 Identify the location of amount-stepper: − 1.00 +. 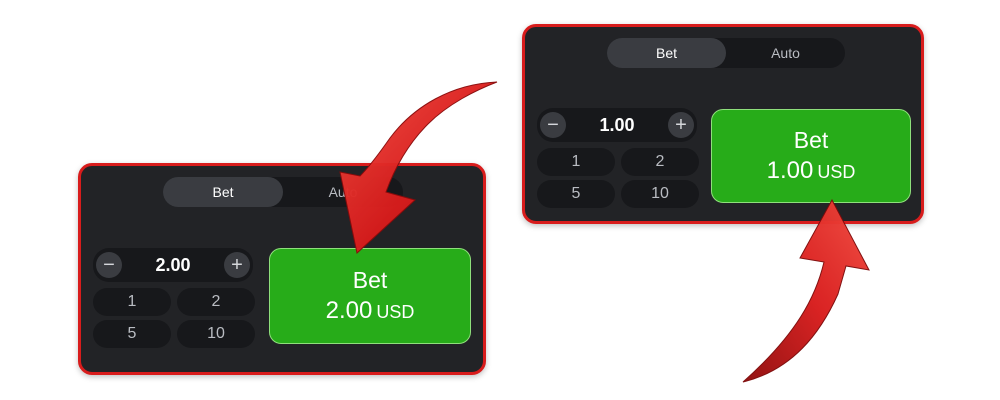
(617, 125).